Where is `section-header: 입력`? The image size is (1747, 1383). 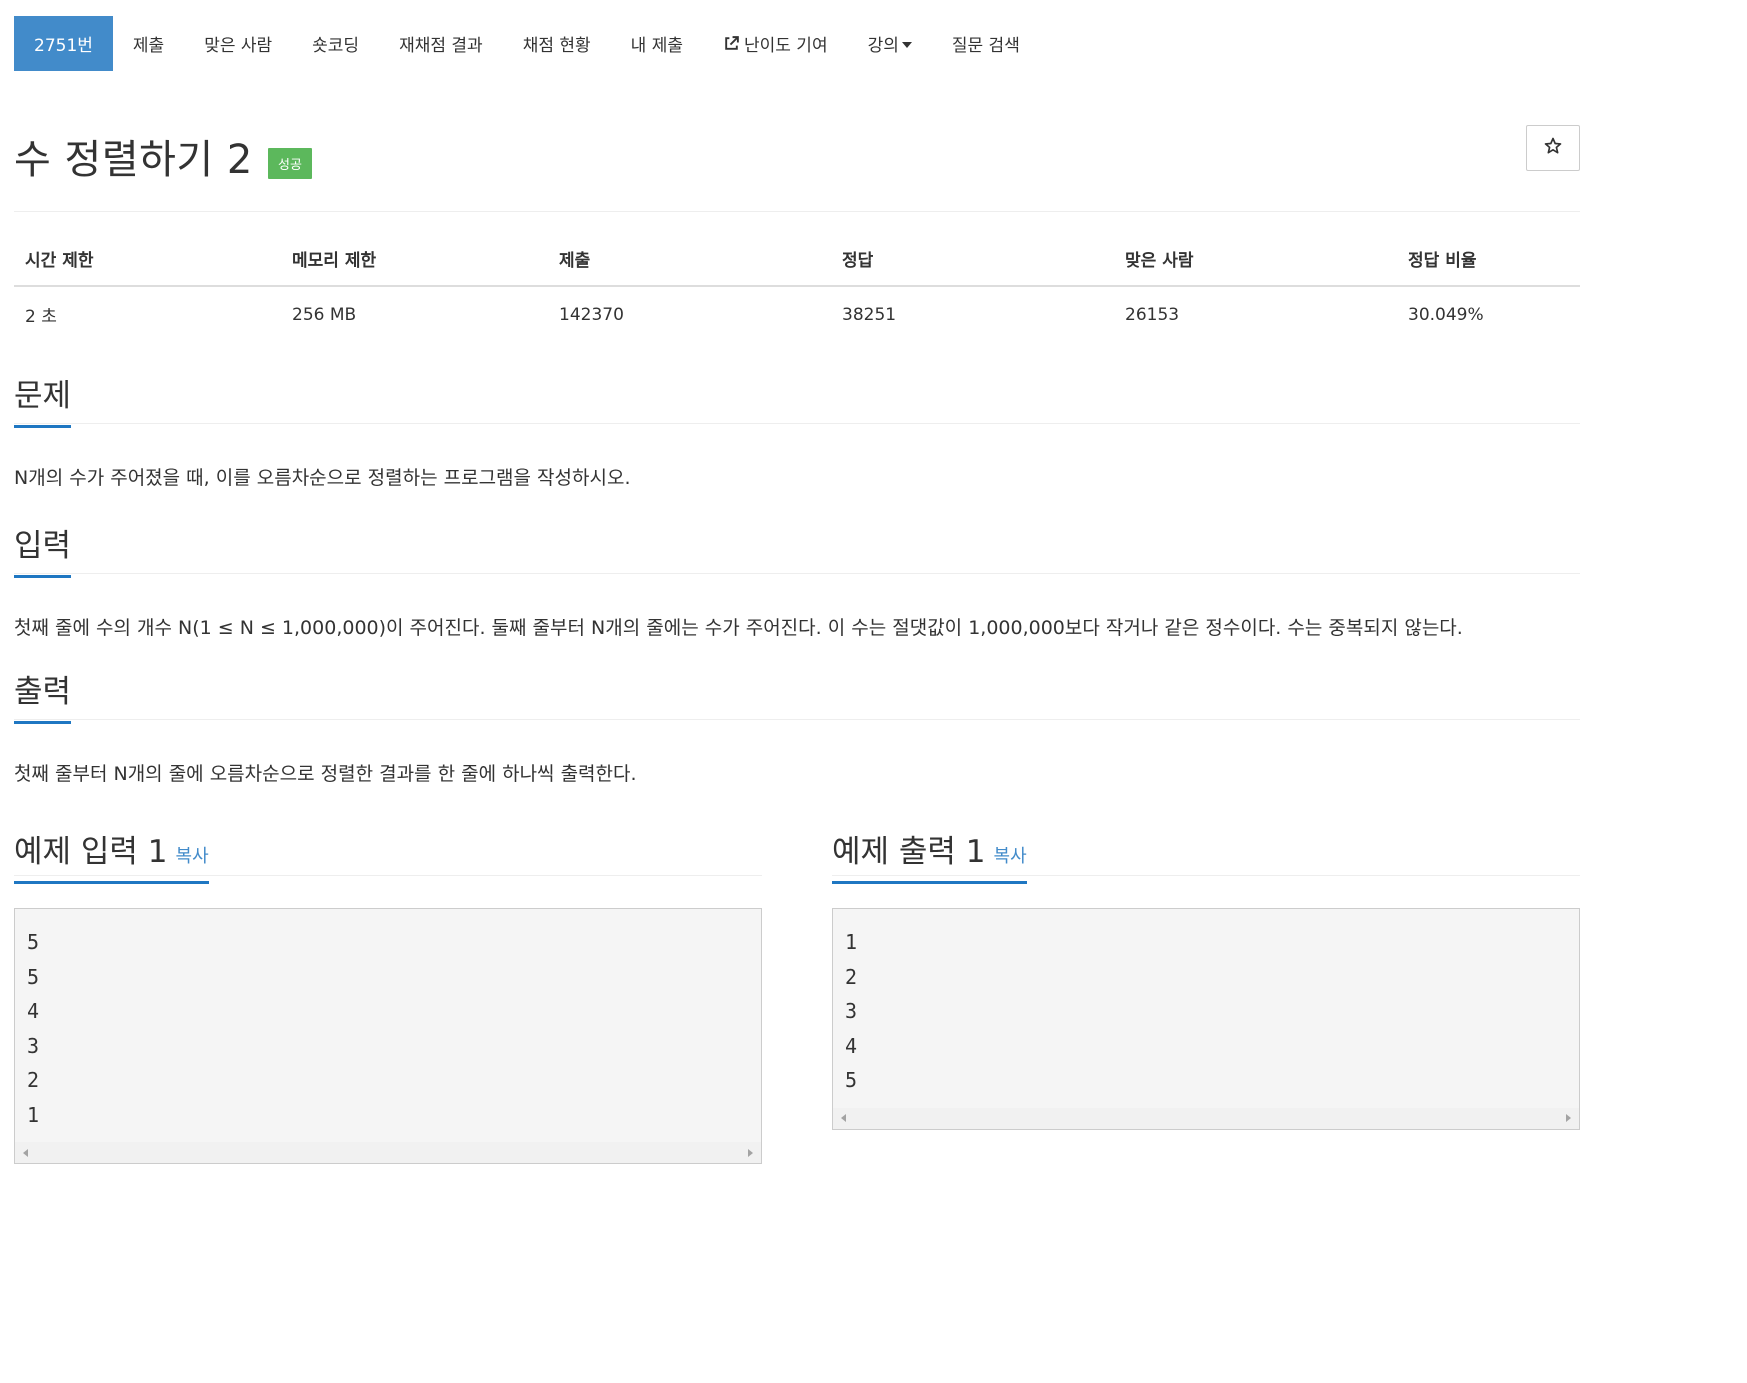
section-header: 입력 is located at coordinates (797, 550).